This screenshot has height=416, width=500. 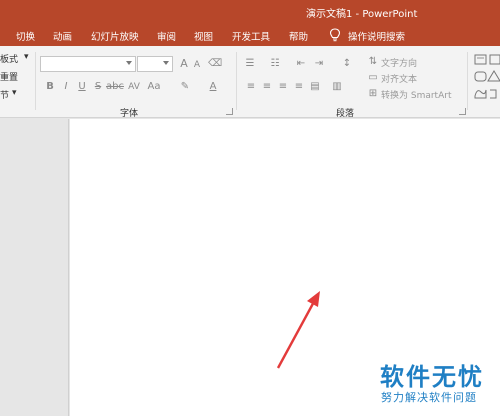 What do you see at coordinates (345, 114) in the screenshot?
I see `paragraph-group-label: 段落` at bounding box center [345, 114].